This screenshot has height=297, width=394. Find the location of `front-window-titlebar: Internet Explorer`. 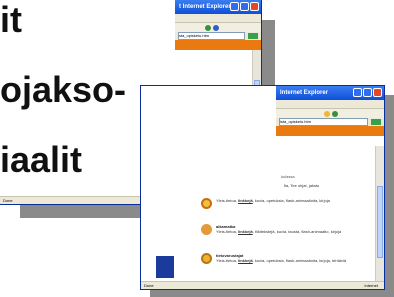

front-window-titlebar: Internet Explorer is located at coordinates (330, 93).